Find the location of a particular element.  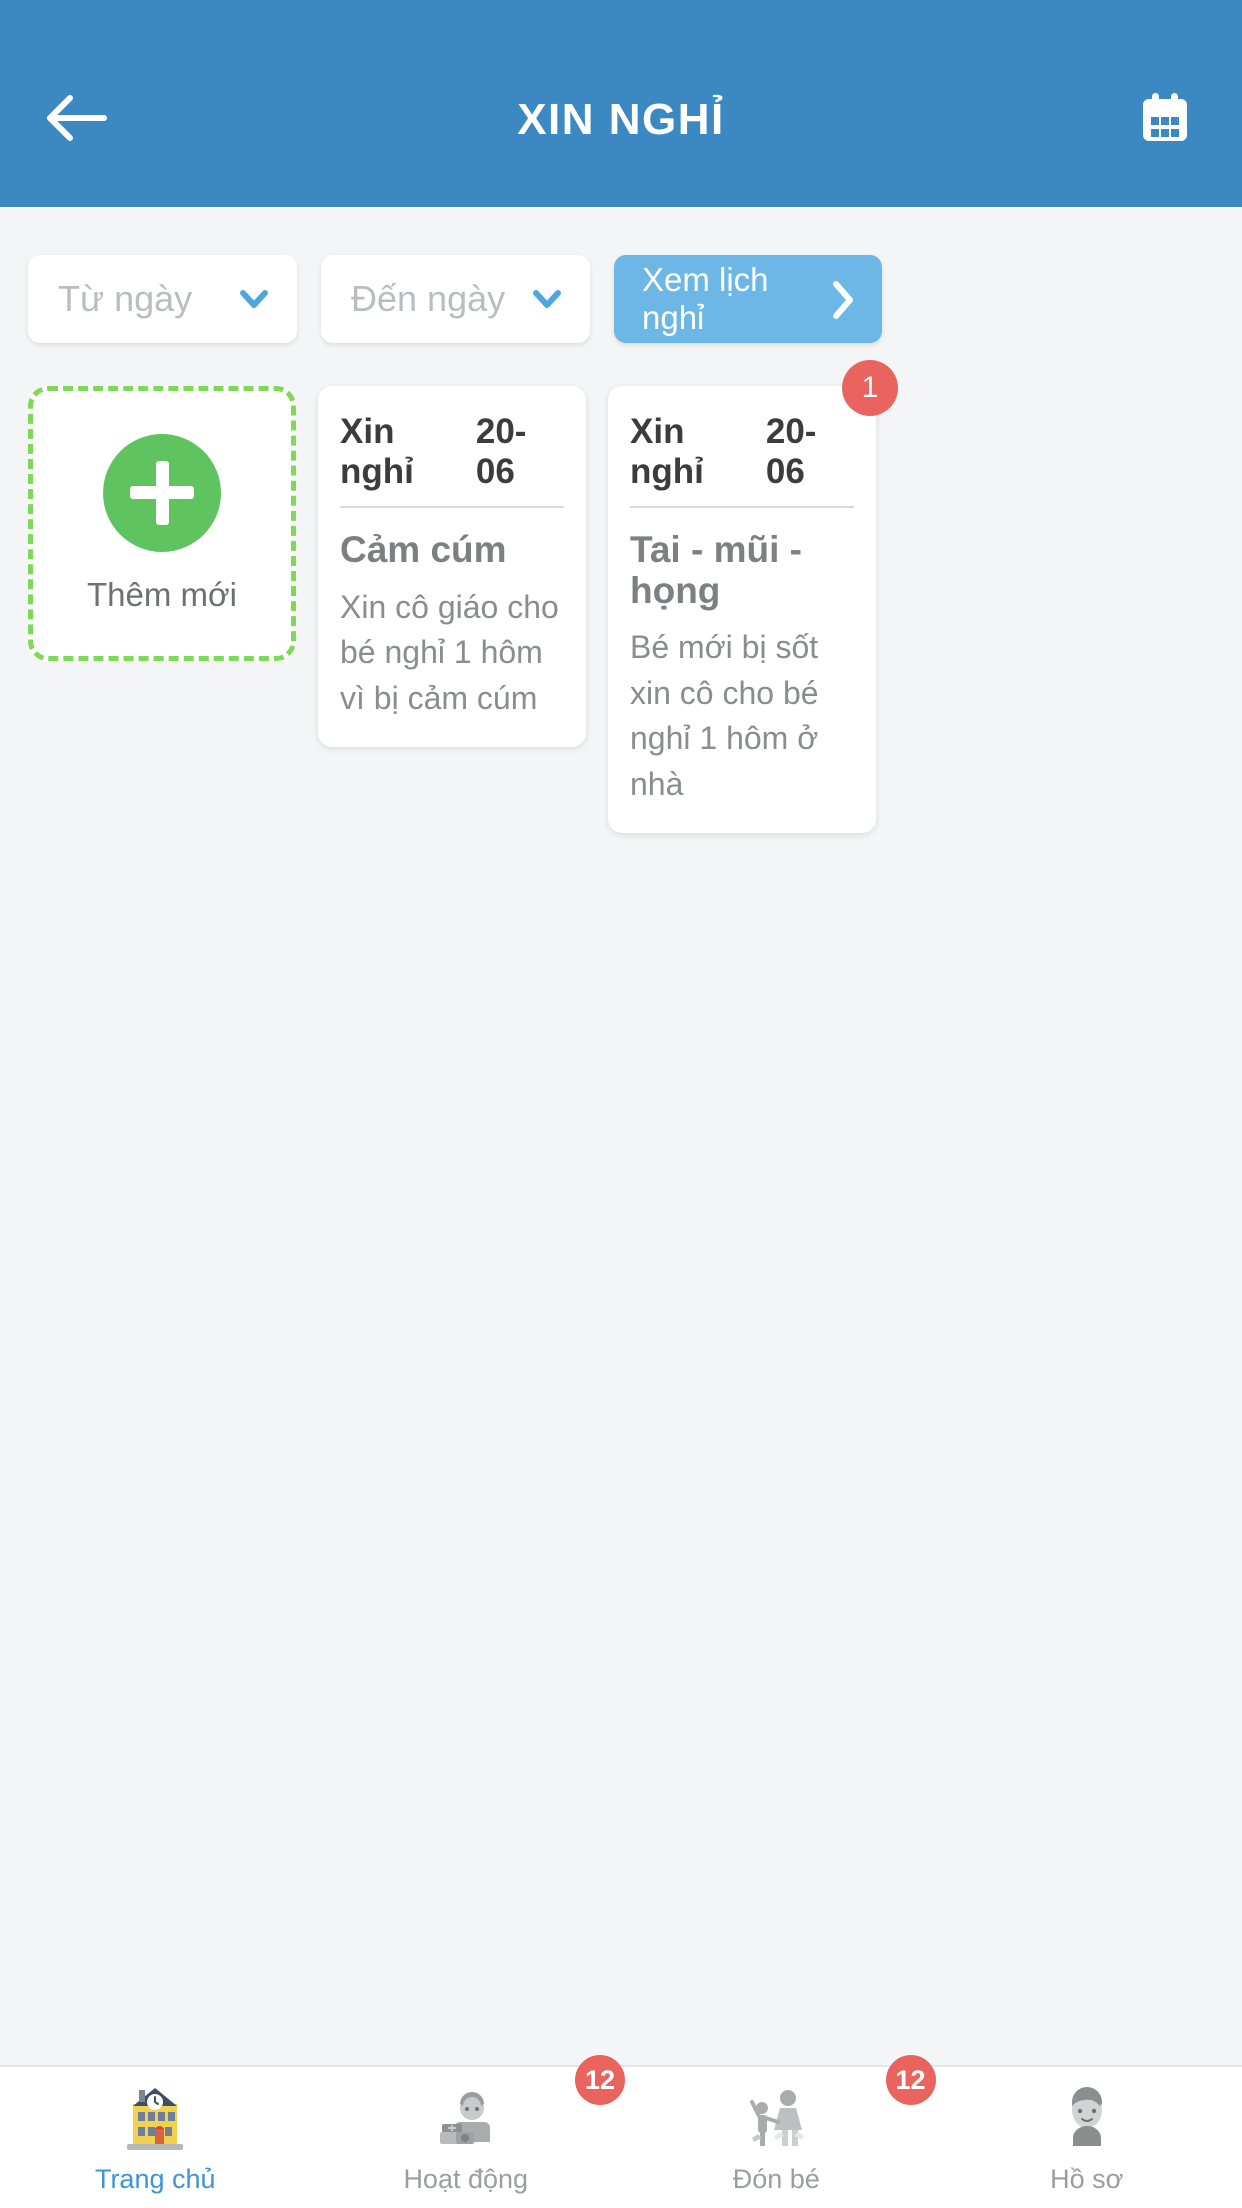

add-new-label: Thêm mới is located at coordinates (162, 594).